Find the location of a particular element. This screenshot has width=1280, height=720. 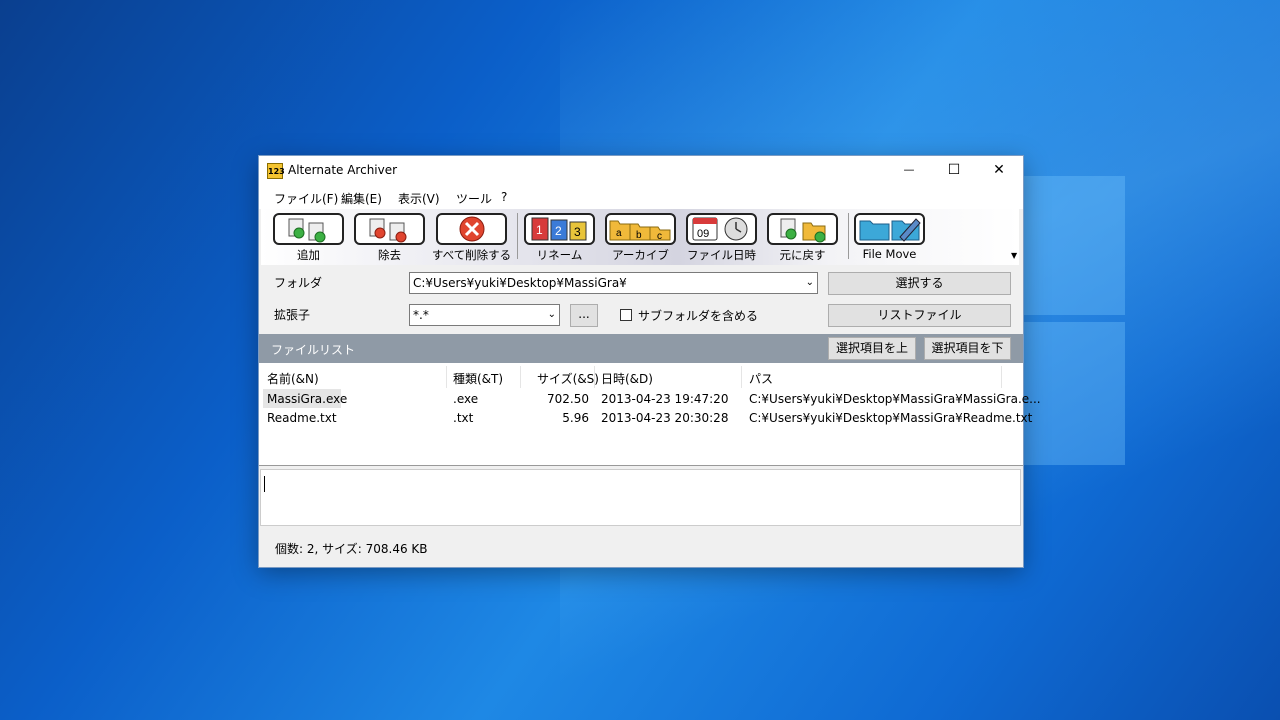

folder-select-button: 選択する is located at coordinates (919, 283).